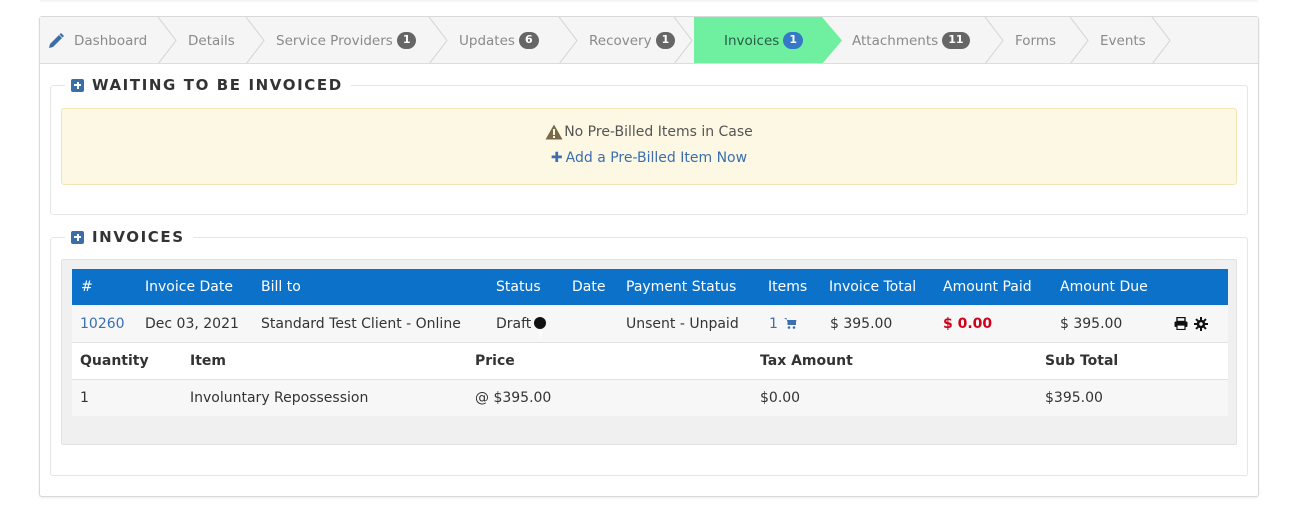 This screenshot has width=1294, height=514. Describe the element at coordinates (987, 287) in the screenshot. I see `col-header: Amount Paid` at that location.